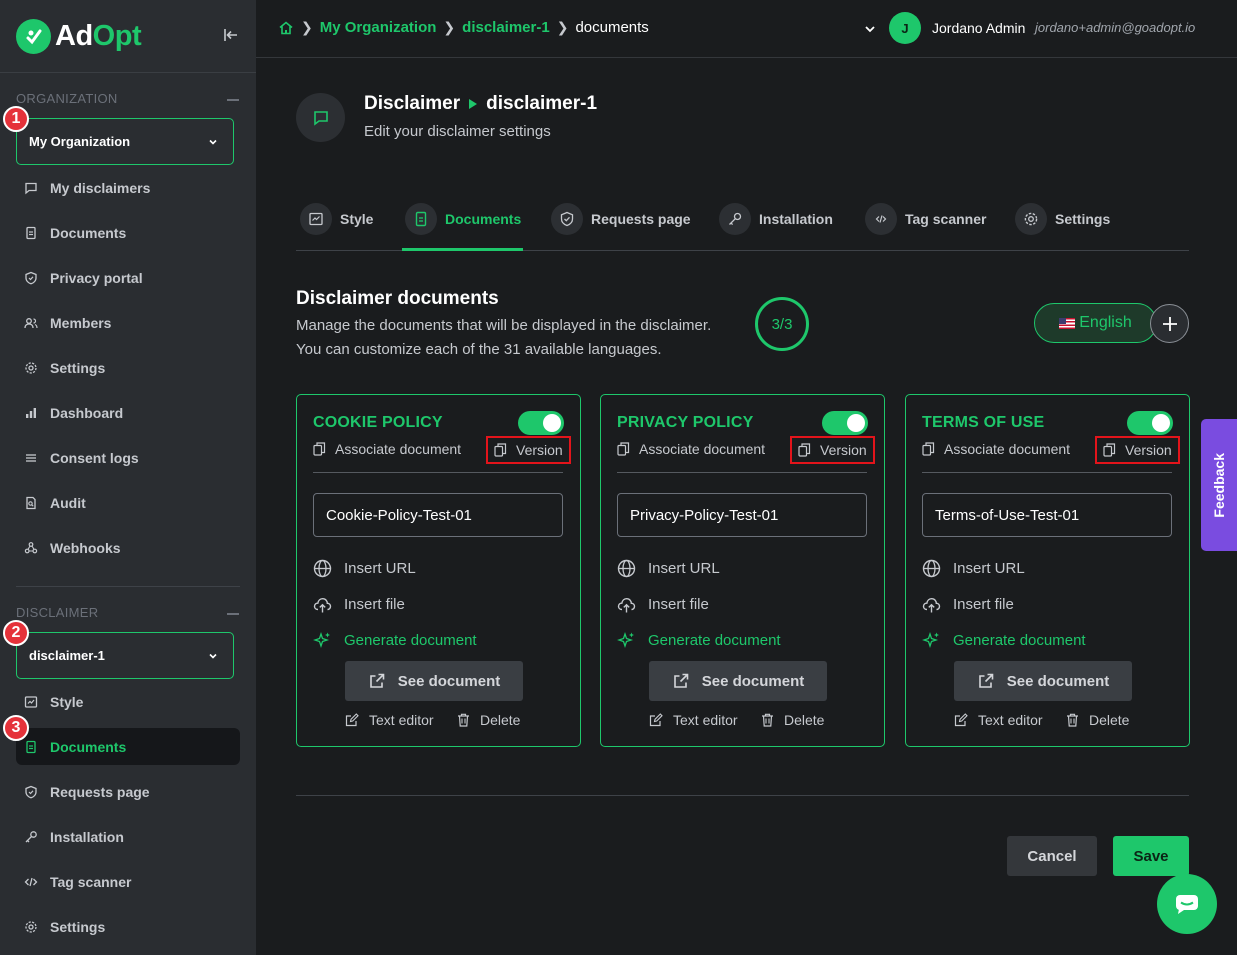 The width and height of the screenshot is (1237, 955). I want to click on cancel-button: Cancel, so click(1052, 856).